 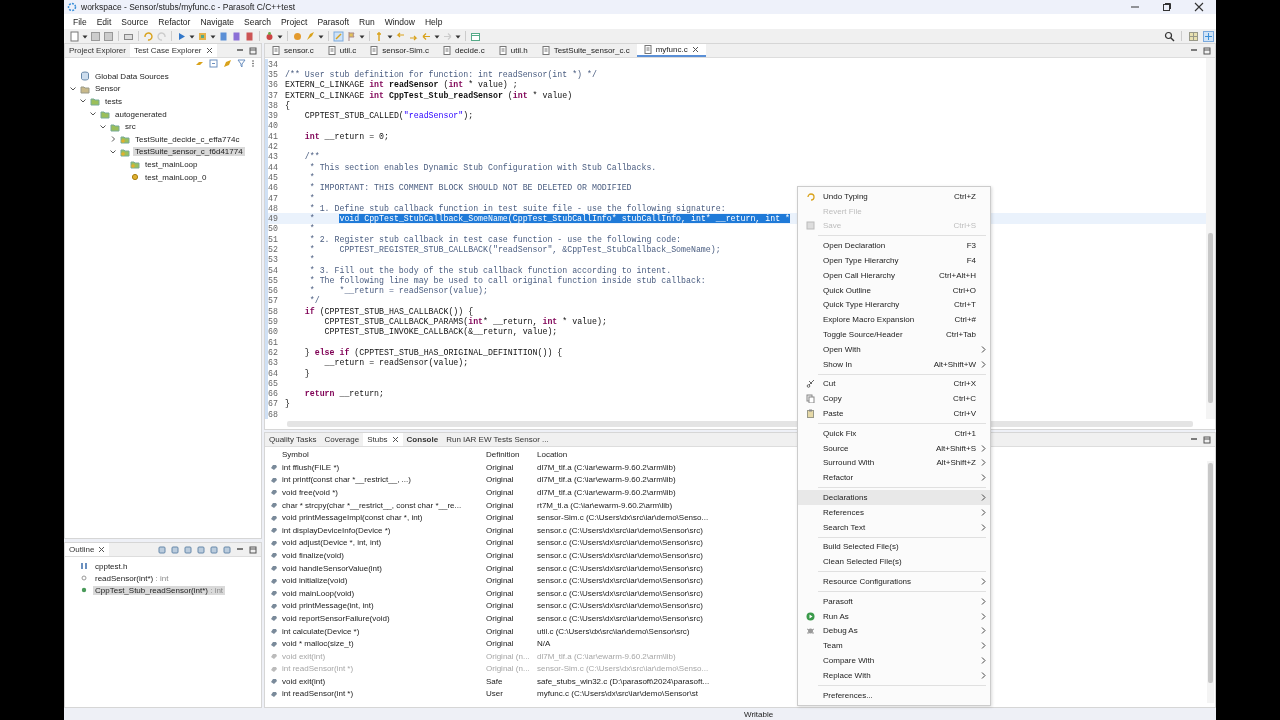 I want to click on menu-item: Copy Ctrl+C, so click(x=894, y=399).